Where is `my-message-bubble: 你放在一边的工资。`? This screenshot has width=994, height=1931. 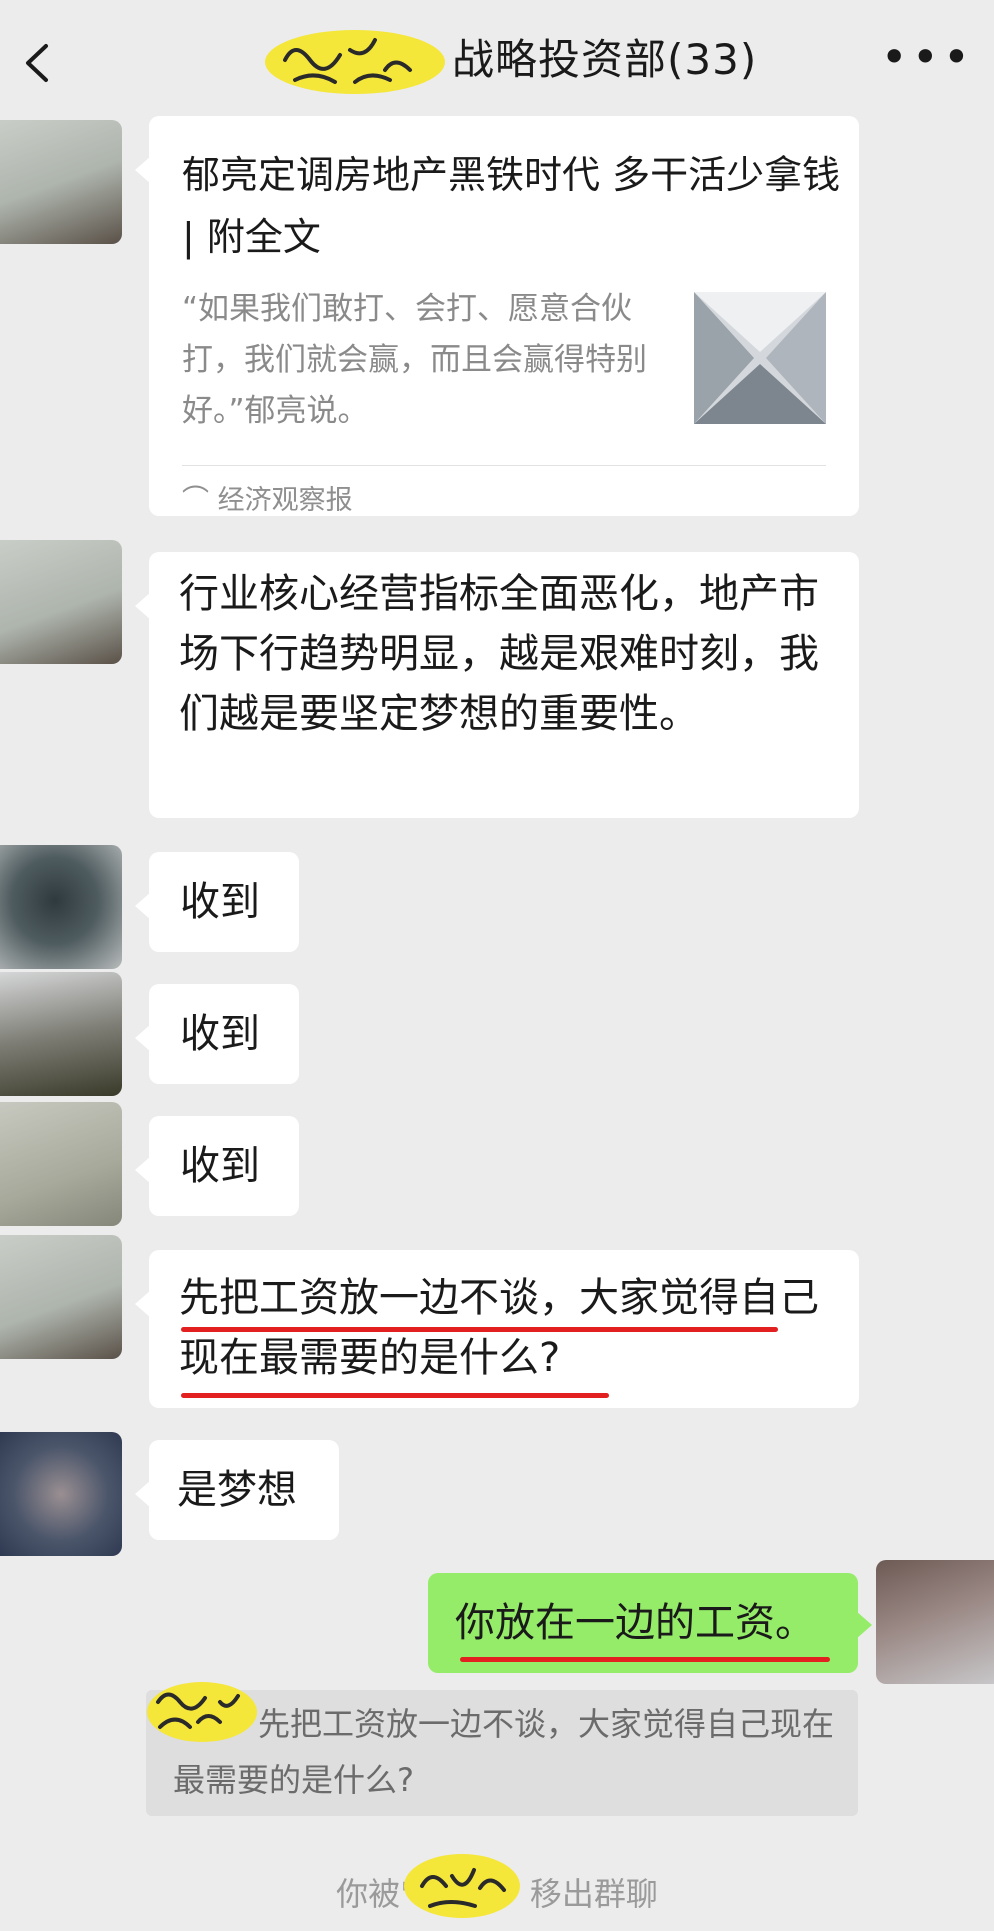 my-message-bubble: 你放在一边的工资。 is located at coordinates (650, 1623).